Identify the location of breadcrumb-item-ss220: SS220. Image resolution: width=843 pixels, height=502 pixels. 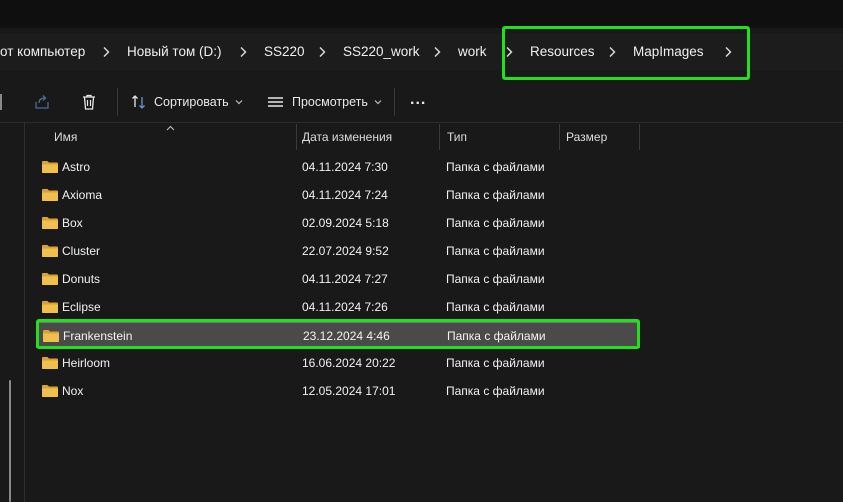
(284, 52).